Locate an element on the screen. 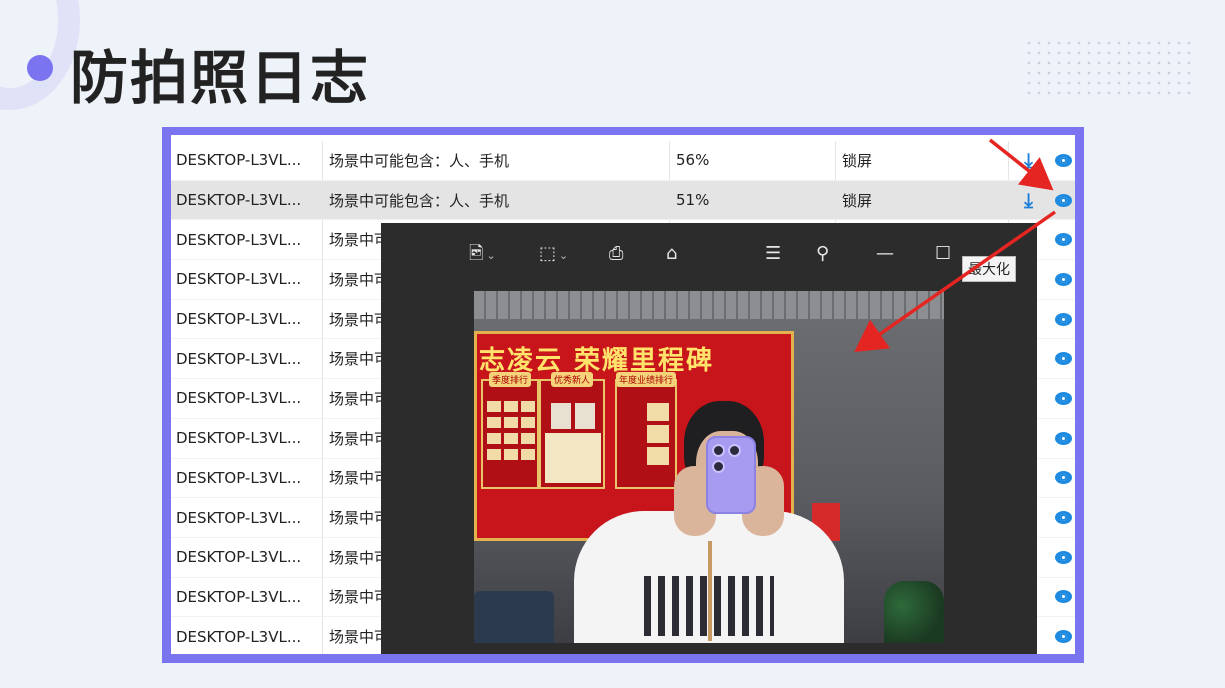 Image resolution: width=1225 pixels, height=688 pixels. table-row: DESKTOP-L3VL... 场景中可能包含：人、手机 56% 锁屏 ⤓ is located at coordinates (623, 161).